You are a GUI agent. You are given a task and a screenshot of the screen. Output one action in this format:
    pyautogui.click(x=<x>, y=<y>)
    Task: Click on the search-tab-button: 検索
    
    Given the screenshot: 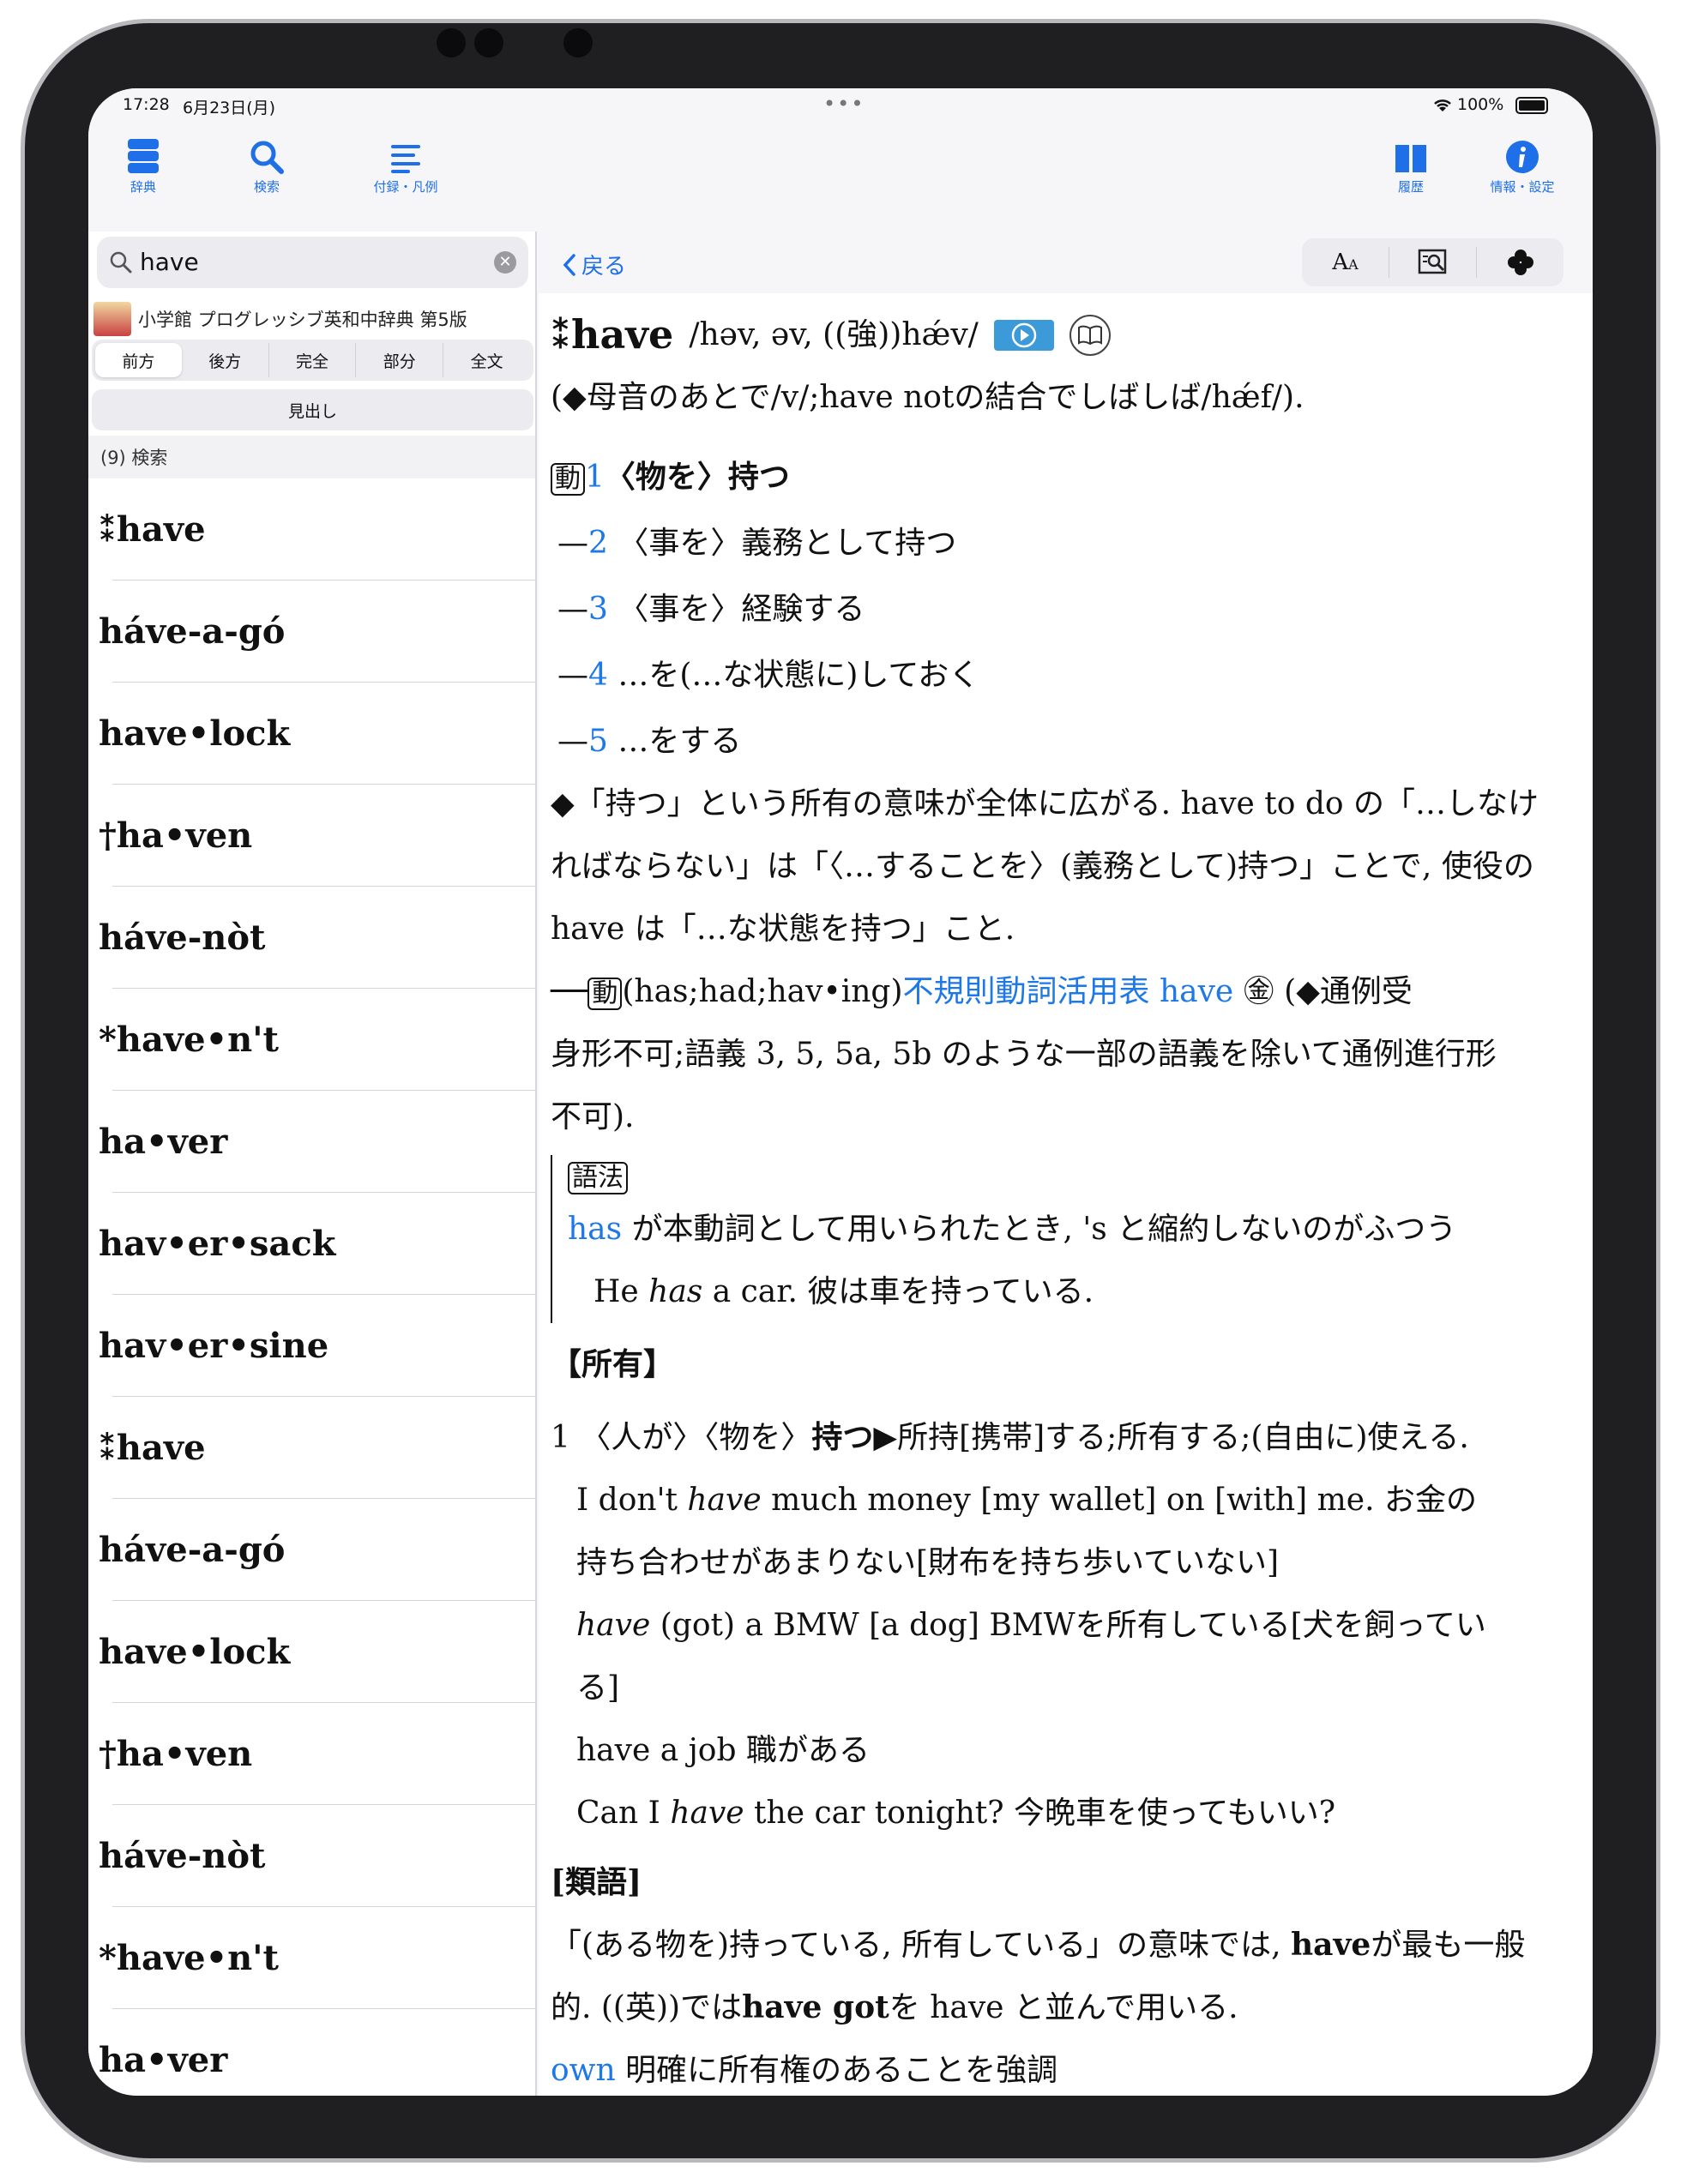 What is the action you would take?
    pyautogui.click(x=266, y=162)
    